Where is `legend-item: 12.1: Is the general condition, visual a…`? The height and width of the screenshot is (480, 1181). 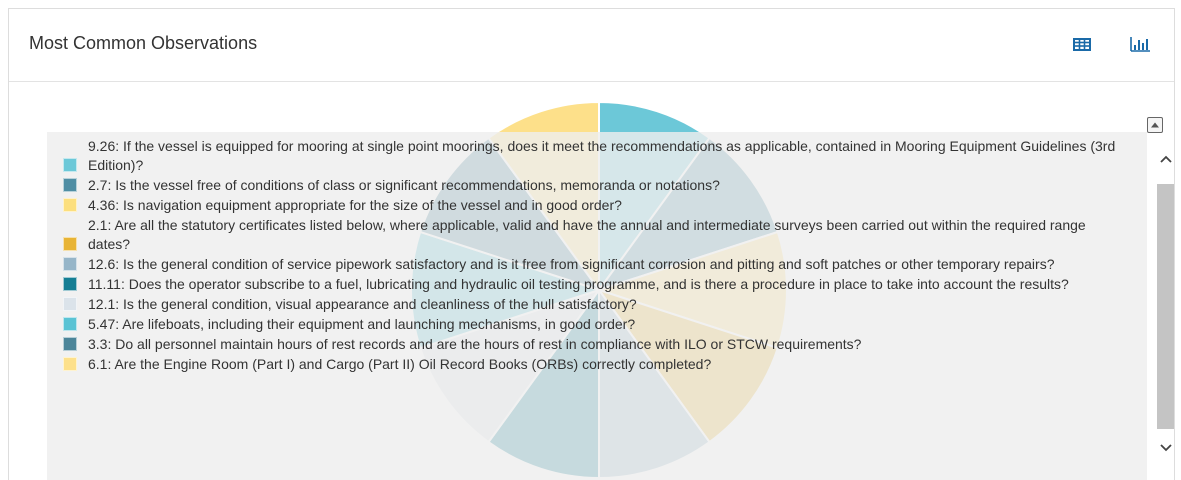
legend-item: 12.1: Is the general condition, visual a… is located at coordinates (587, 304).